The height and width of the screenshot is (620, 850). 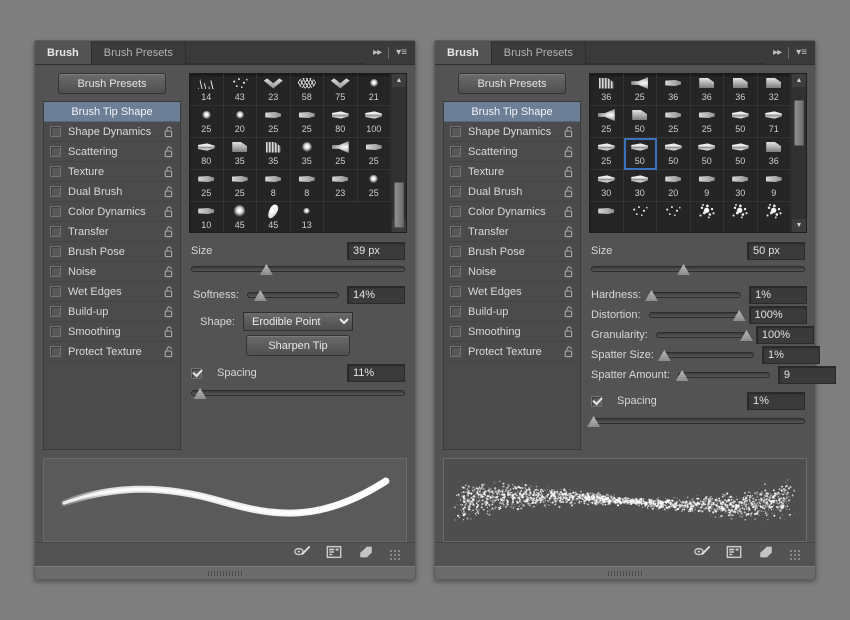 What do you see at coordinates (374, 122) in the screenshot?
I see `brush-tip-cell: 100` at bounding box center [374, 122].